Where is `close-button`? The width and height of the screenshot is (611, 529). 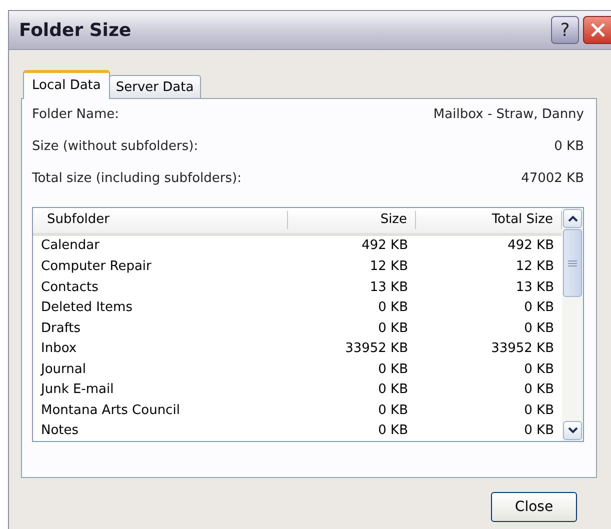
close-button is located at coordinates (597, 30).